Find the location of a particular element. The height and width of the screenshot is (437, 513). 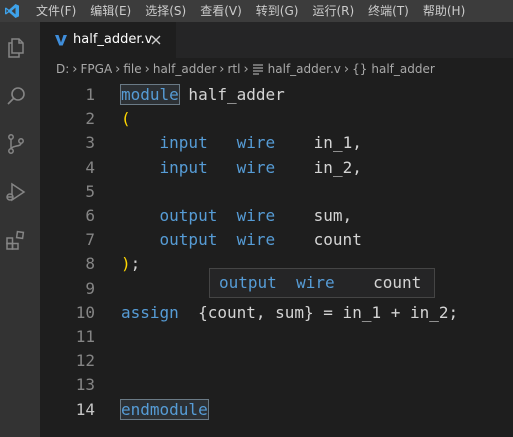

code-text: output wire sum, is located at coordinates (237, 216).